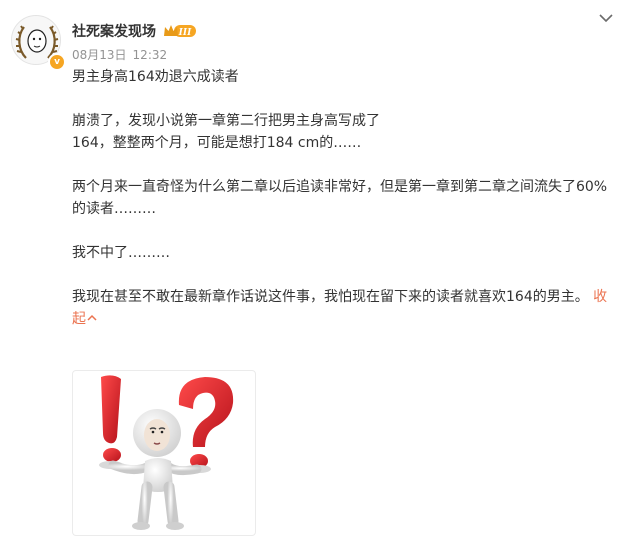 Image resolution: width=618 pixels, height=547 pixels. I want to click on verified-badge: v, so click(57, 62).